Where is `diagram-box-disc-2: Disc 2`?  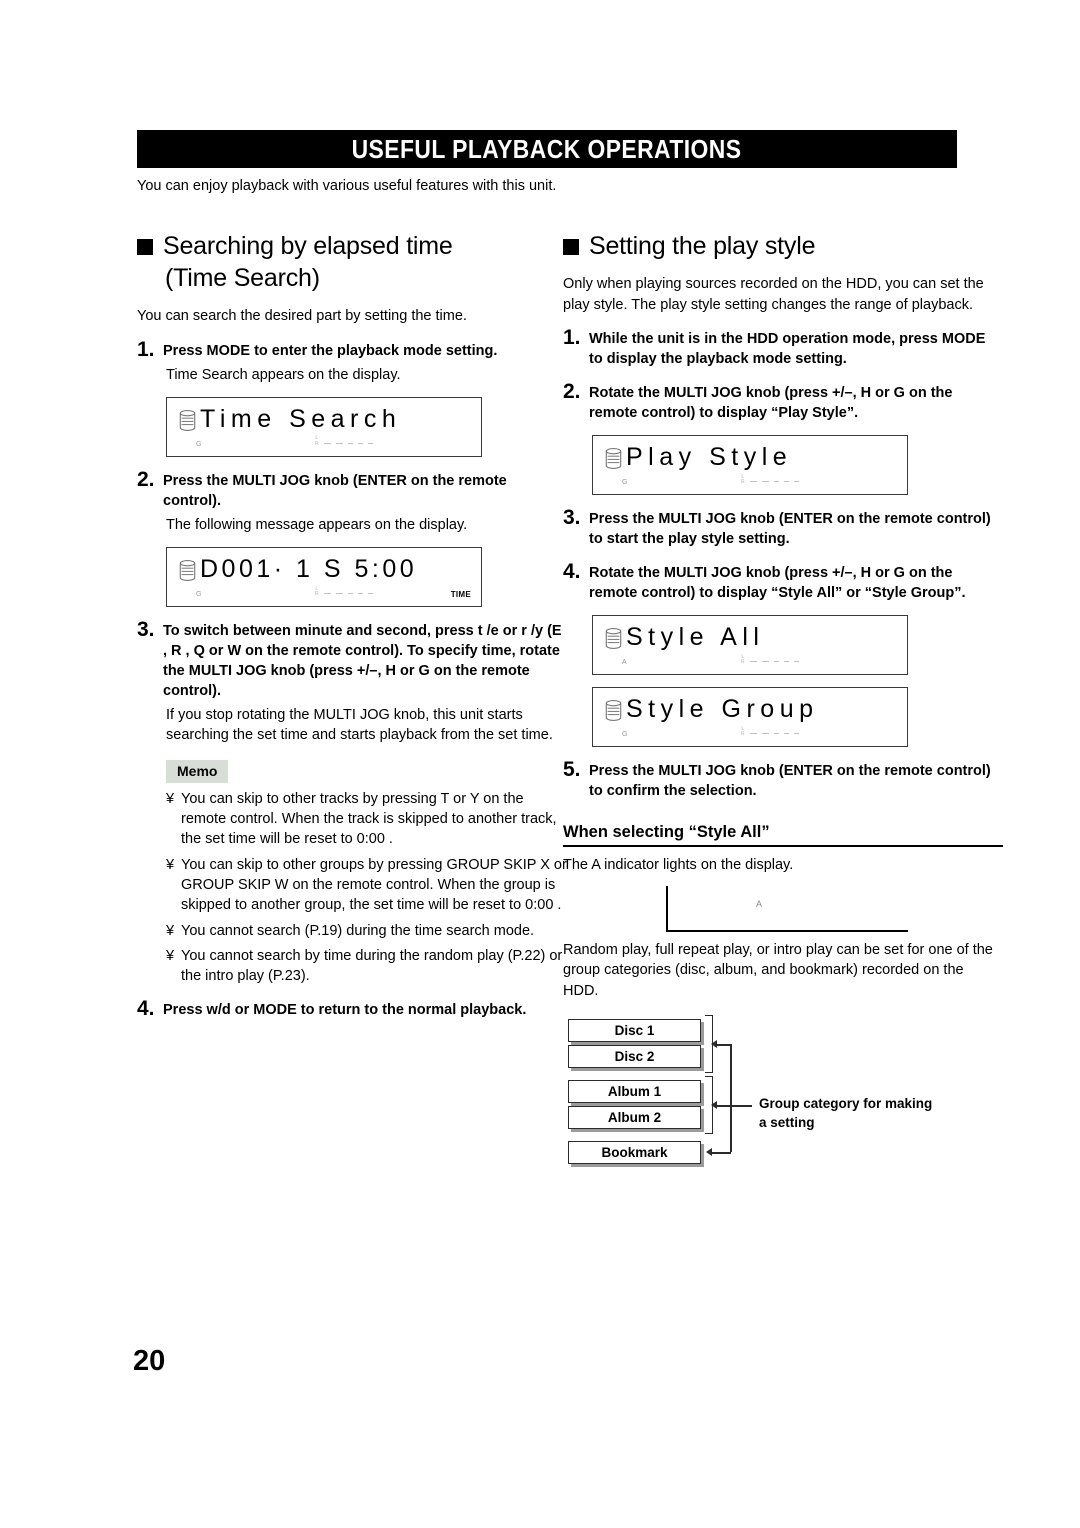 diagram-box-disc-2: Disc 2 is located at coordinates (634, 1057).